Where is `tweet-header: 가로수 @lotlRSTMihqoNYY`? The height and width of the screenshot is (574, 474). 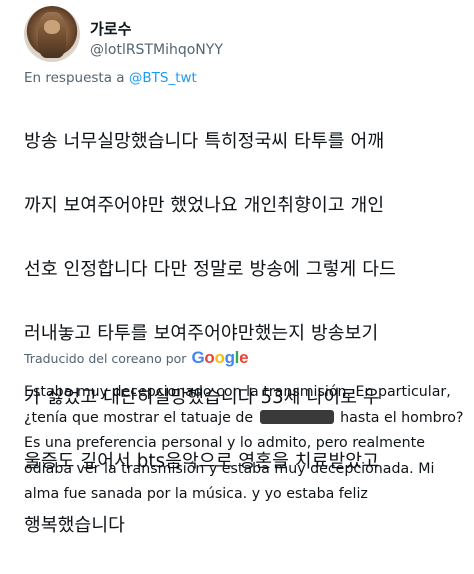 tweet-header: 가로수 @lotlRSTMihqoNYY is located at coordinates (244, 36).